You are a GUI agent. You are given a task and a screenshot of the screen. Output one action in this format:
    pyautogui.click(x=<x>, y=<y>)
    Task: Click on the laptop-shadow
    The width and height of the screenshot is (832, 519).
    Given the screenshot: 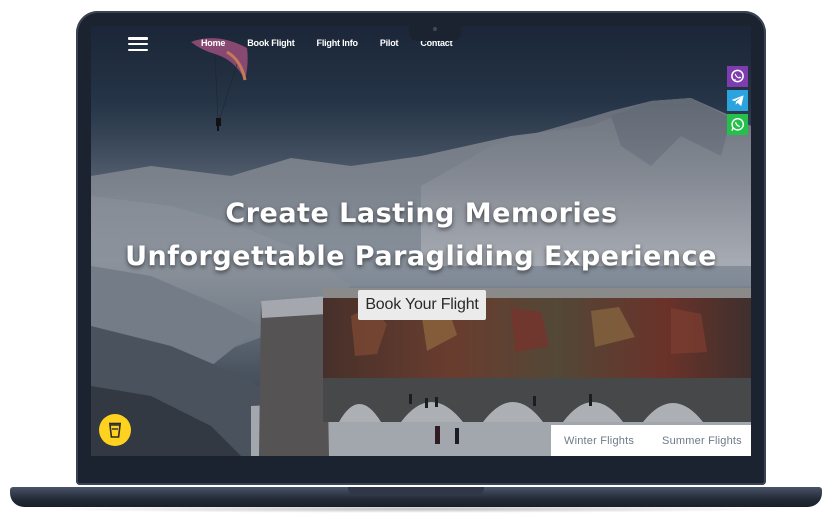 What is the action you would take?
    pyautogui.click(x=416, y=509)
    